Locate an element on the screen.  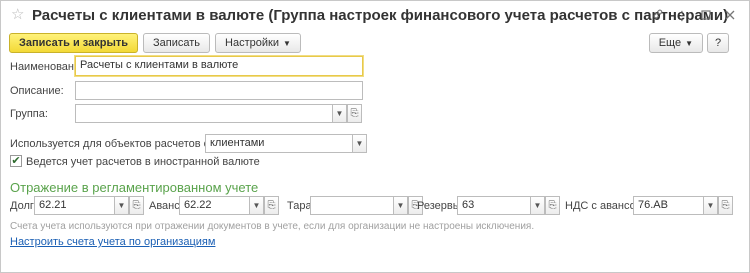
more-button: Еще ▼ is located at coordinates (675, 43).